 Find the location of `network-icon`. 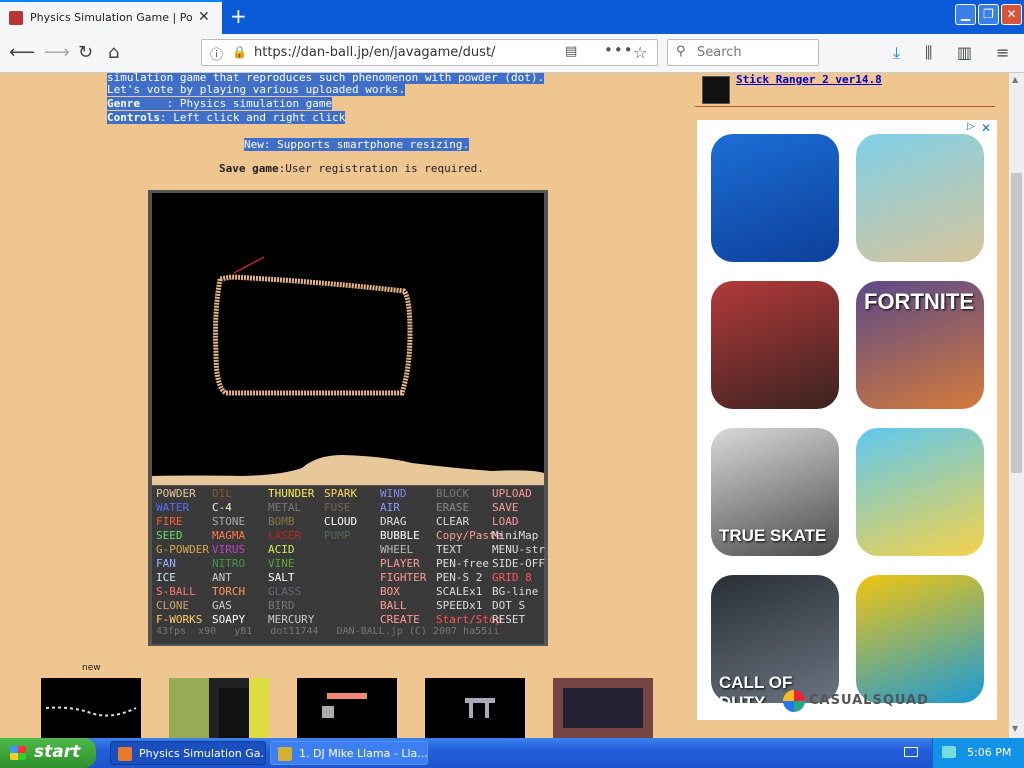

network-icon is located at coordinates (949, 752).